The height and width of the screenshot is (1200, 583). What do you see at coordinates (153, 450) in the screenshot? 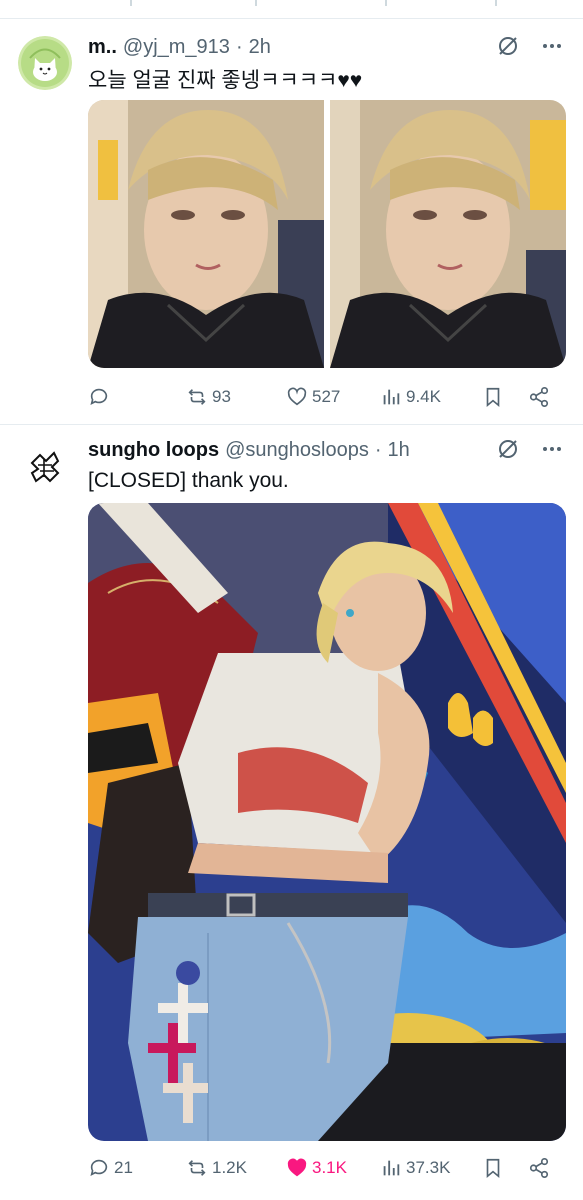
I see `display-name: sungho loops` at bounding box center [153, 450].